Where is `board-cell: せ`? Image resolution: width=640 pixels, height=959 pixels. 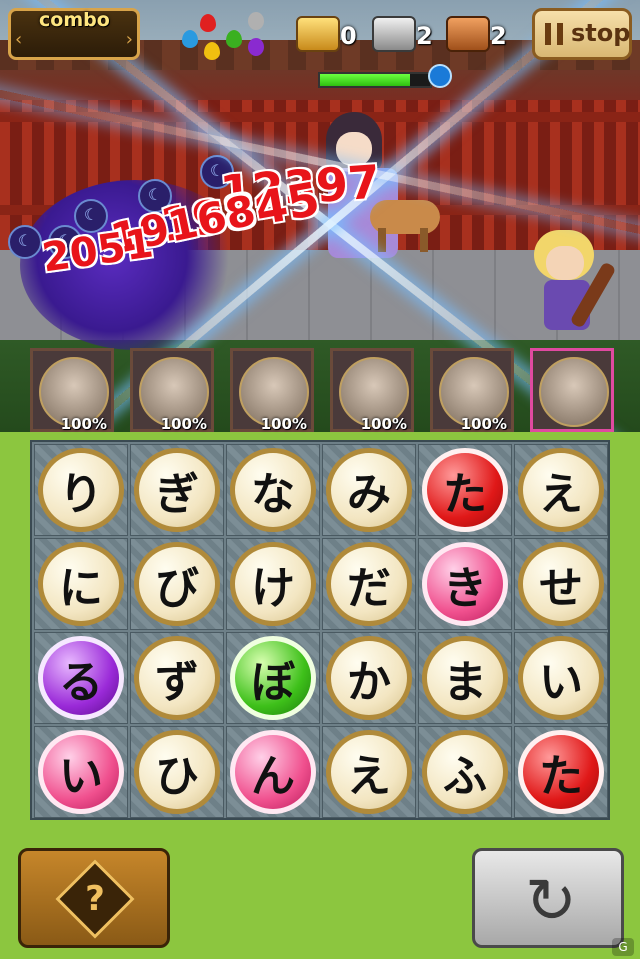 board-cell: せ is located at coordinates (561, 584).